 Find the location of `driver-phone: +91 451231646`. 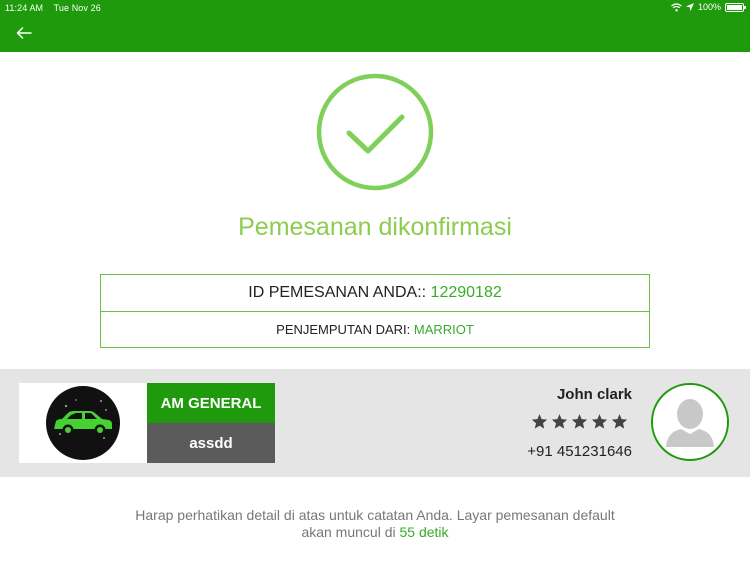

driver-phone: +91 451231646 is located at coordinates (579, 451).